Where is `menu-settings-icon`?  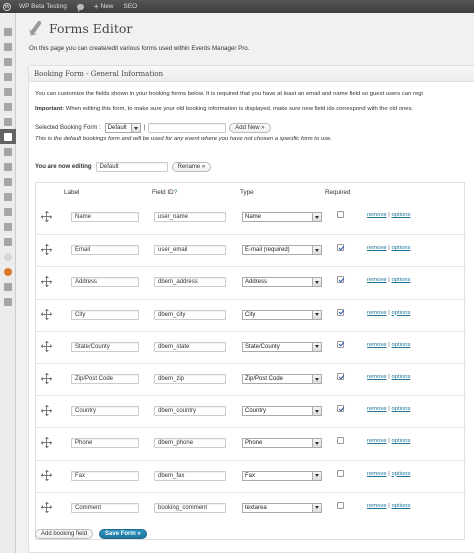 menu-settings-icon is located at coordinates (8, 226).